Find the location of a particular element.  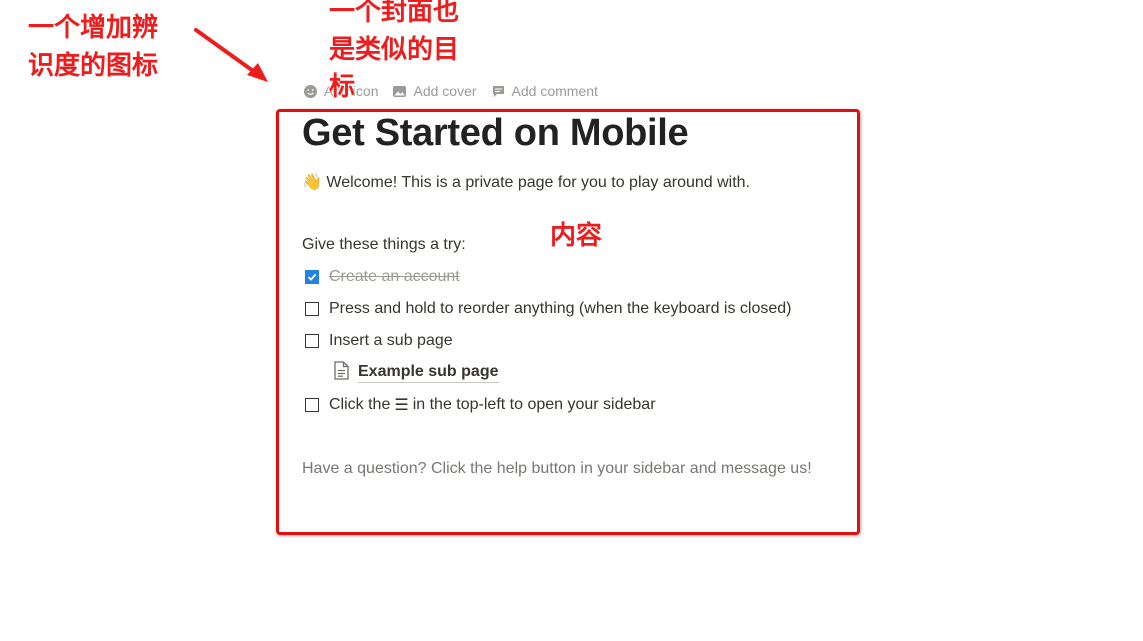

todo-label: Insert a sub page is located at coordinates (391, 340).